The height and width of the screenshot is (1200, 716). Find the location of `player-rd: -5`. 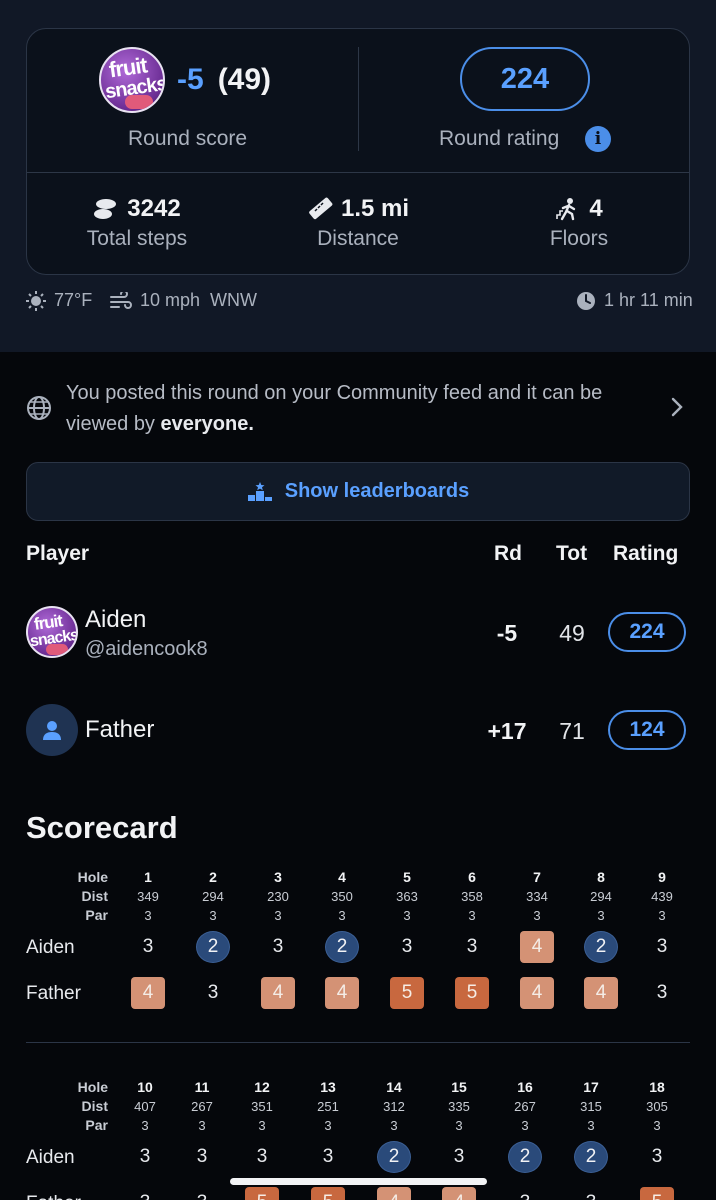

player-rd: -5 is located at coordinates (507, 633).